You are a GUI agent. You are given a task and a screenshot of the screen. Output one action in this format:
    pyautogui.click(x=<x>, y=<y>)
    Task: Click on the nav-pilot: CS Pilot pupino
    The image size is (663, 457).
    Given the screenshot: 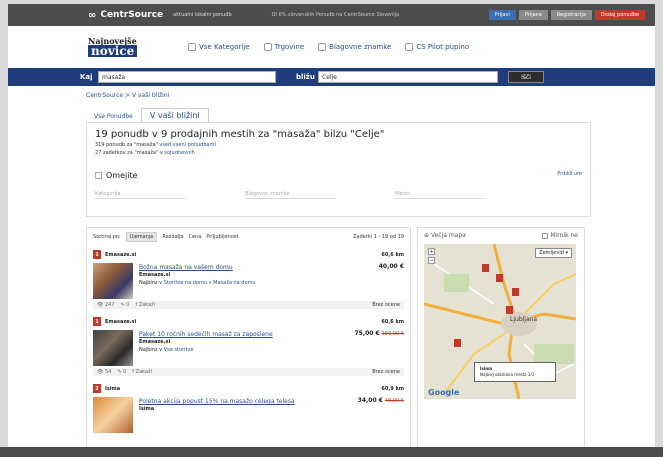 What is the action you would take?
    pyautogui.click(x=437, y=47)
    